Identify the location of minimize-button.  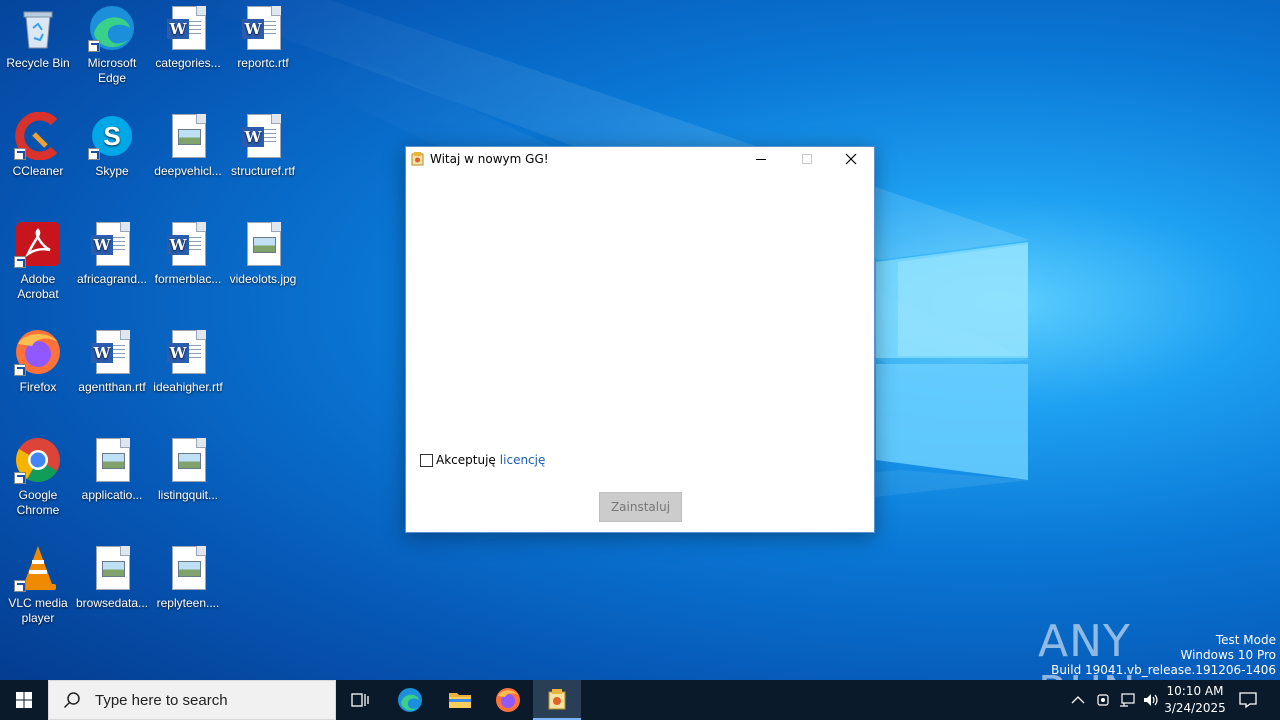
(761, 159).